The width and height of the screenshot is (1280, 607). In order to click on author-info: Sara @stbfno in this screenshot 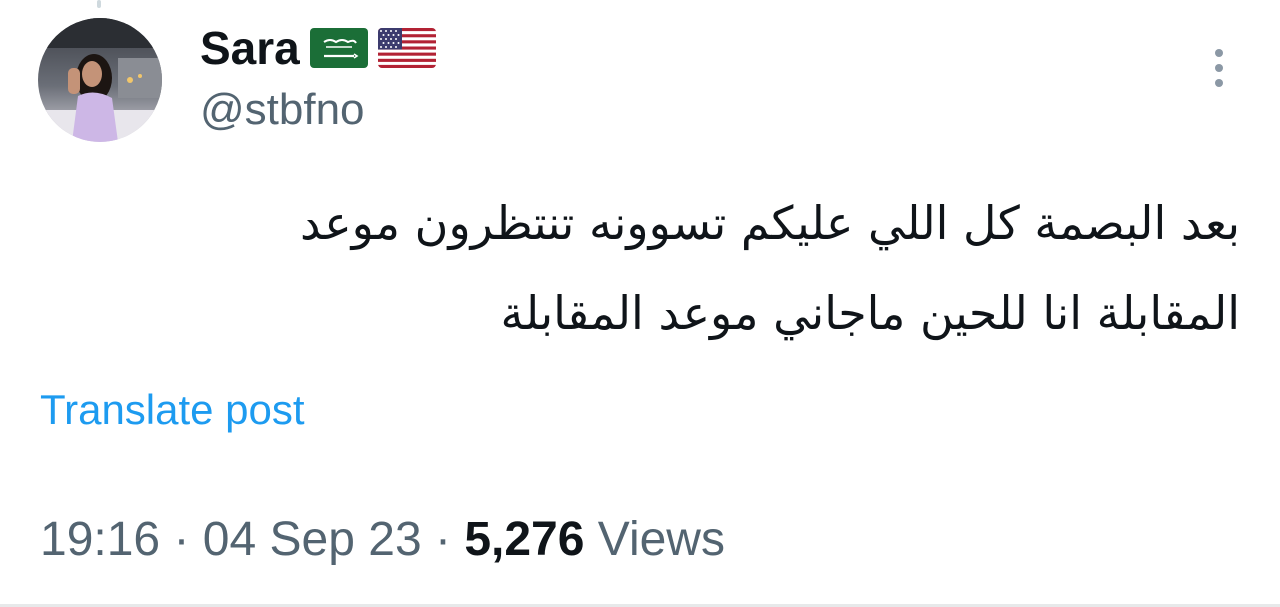, I will do `click(318, 78)`.